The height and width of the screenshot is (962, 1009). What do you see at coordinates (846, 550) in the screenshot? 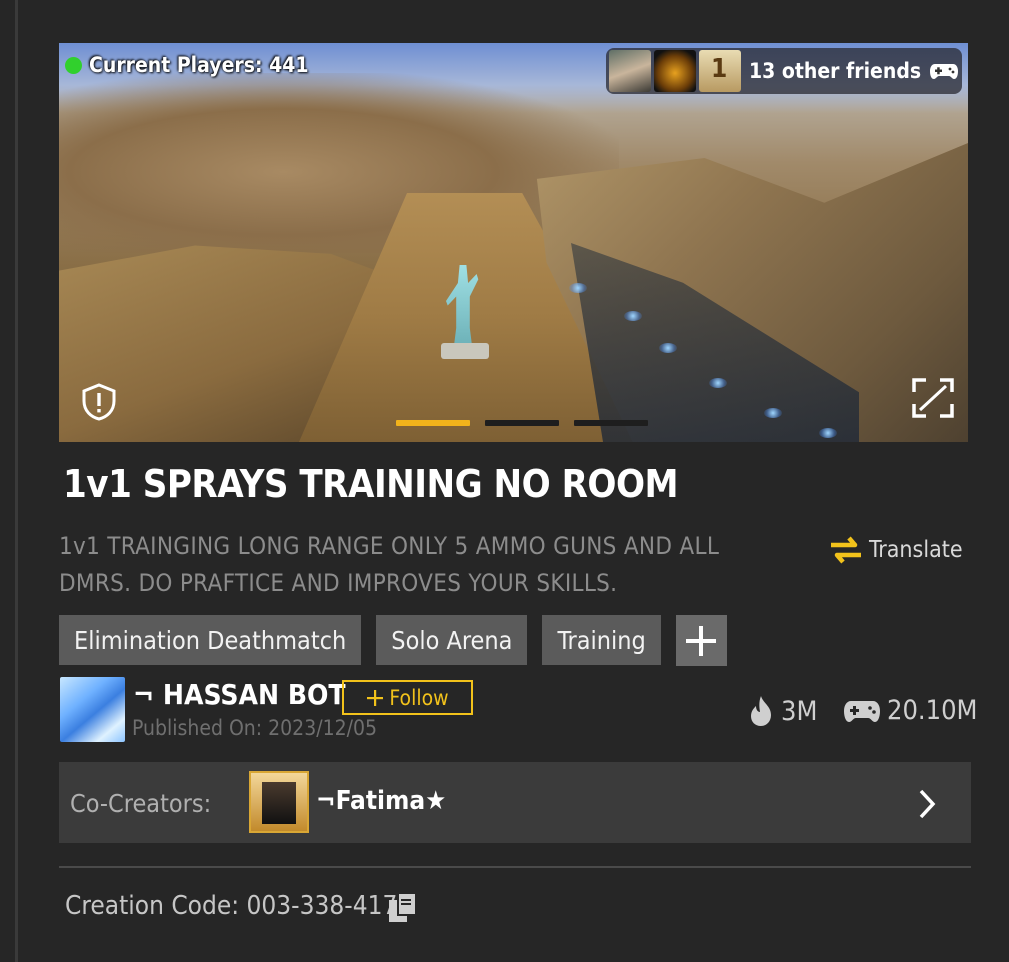
I see `swap-arrows-icon` at bounding box center [846, 550].